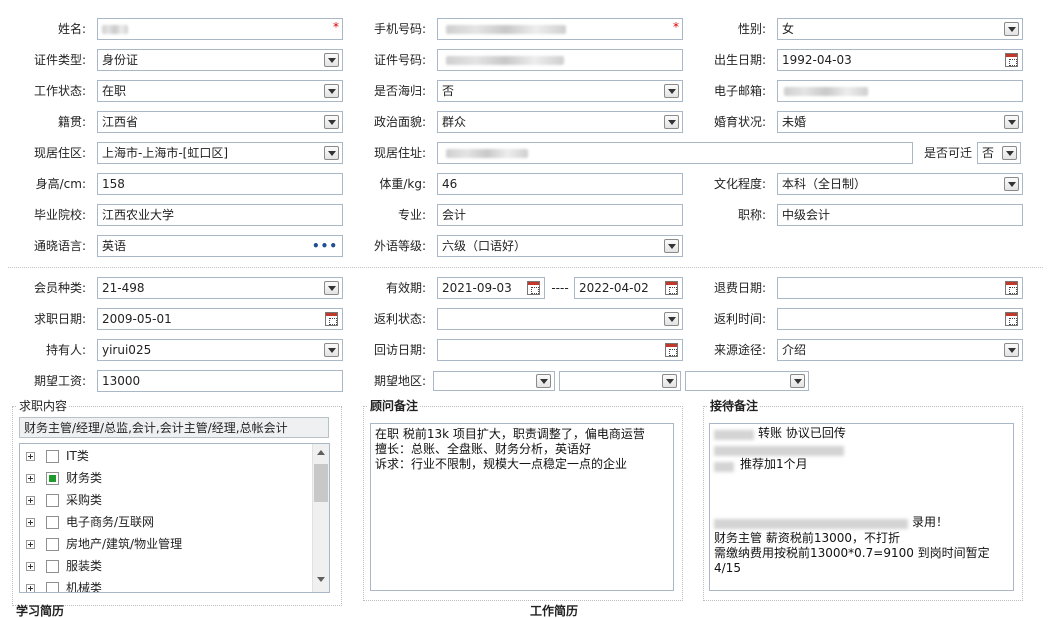 This screenshot has width=1051, height=618. I want to click on email-field, so click(900, 91).